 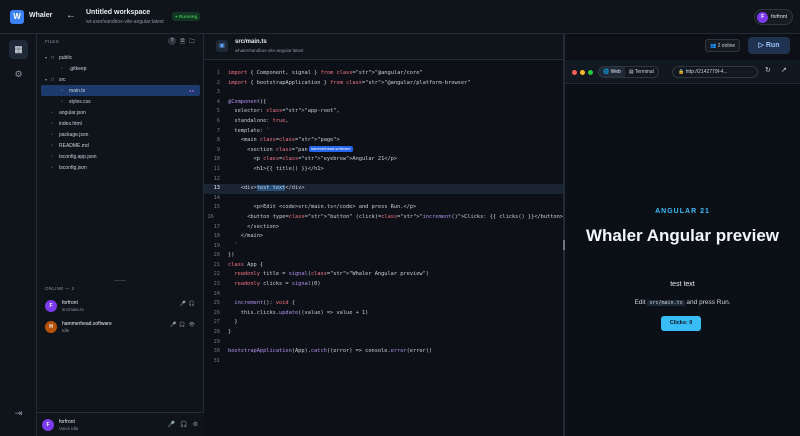 I want to click on tree-item-label: .gitkeep, so click(x=78, y=68).